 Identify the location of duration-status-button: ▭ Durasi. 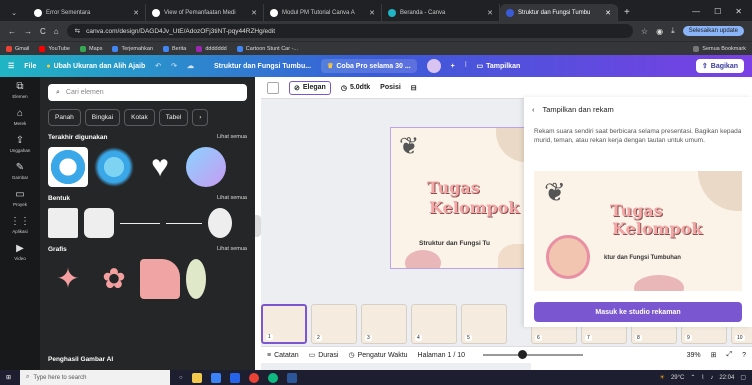
(324, 355).